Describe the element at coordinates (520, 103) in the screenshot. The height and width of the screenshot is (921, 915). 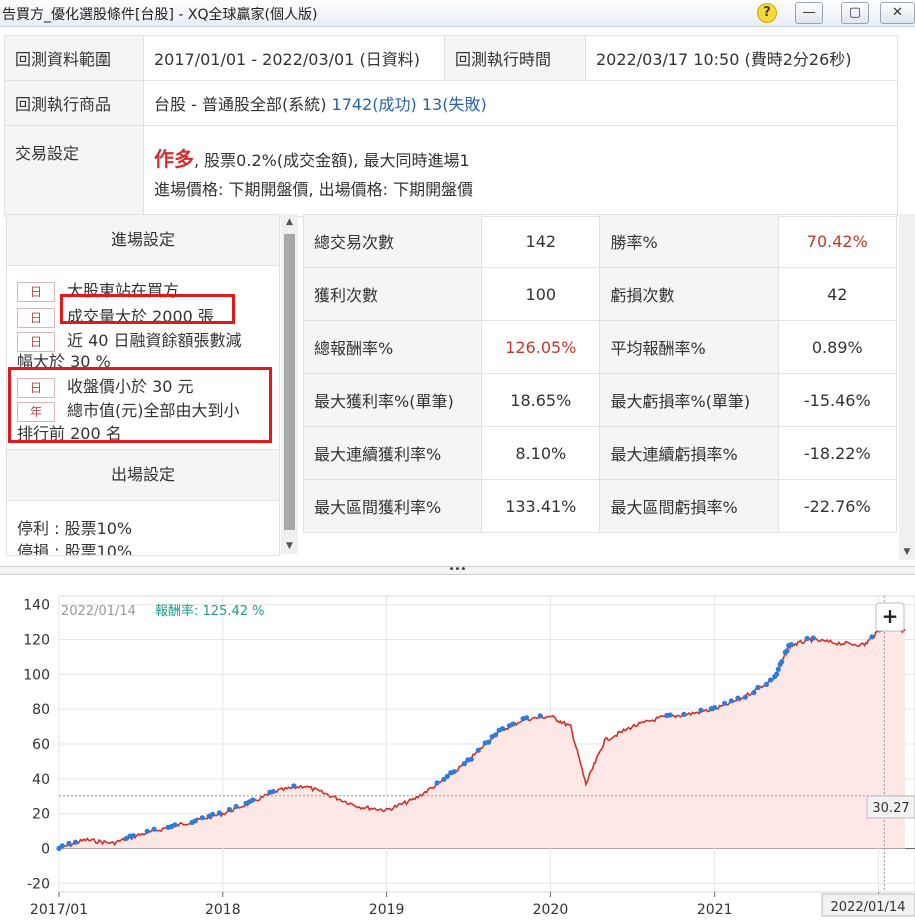
I see `product-value: 台股 - 普通股全部(系統) 1742(成功) 13(失敗)` at that location.